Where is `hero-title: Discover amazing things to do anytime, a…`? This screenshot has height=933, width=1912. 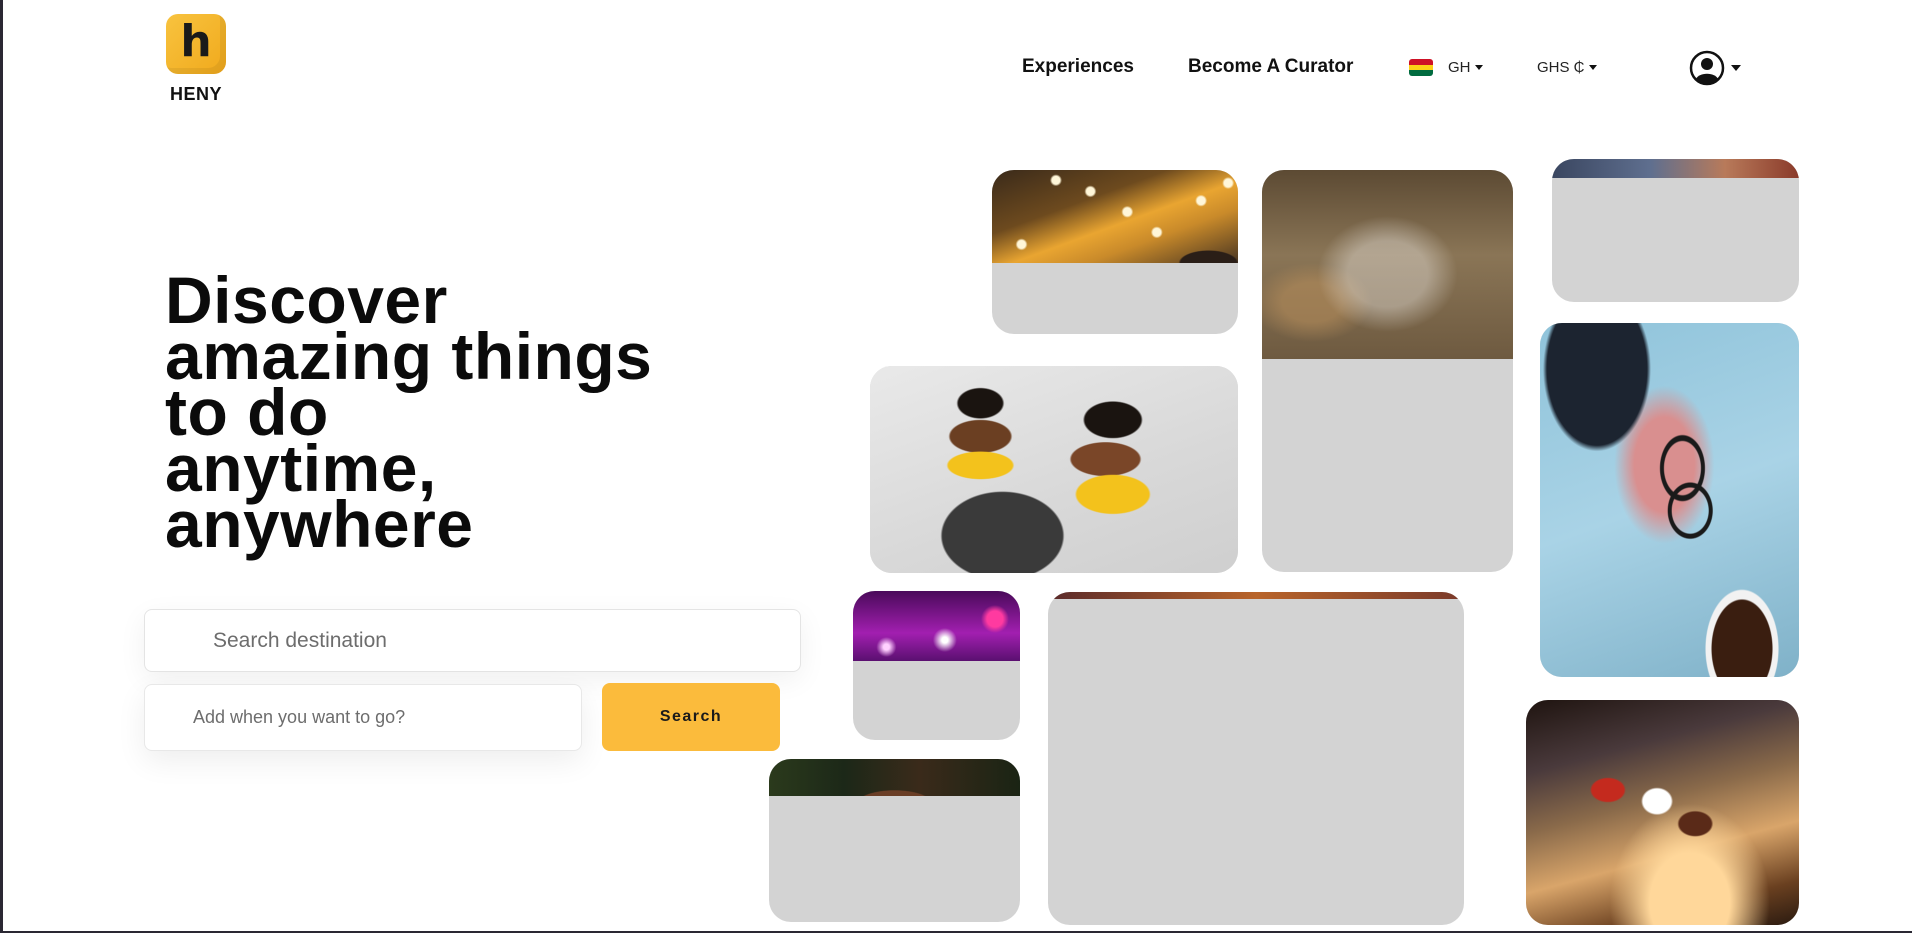
hero-title: Discover amazing things to do anytime, a… is located at coordinates (435, 414).